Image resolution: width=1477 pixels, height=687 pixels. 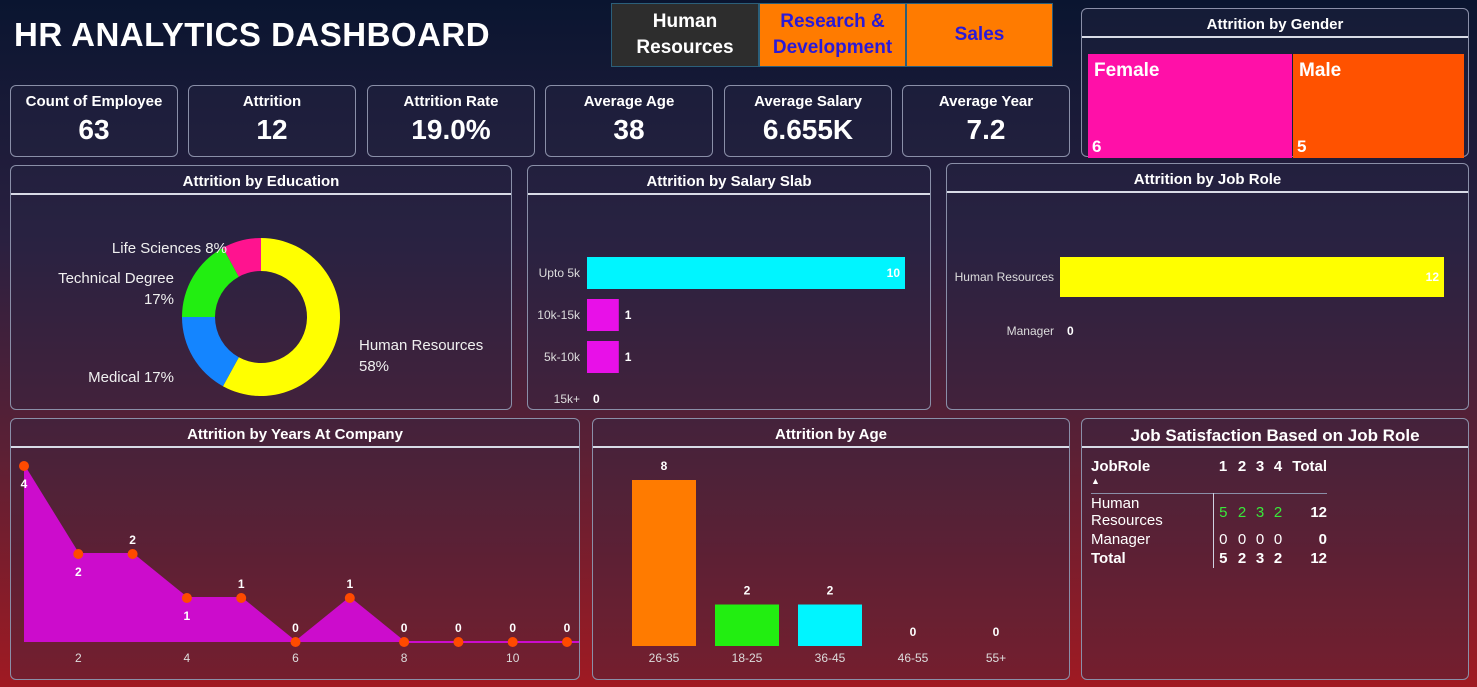 I want to click on kpi-attrition-rate: Attrition Rate 19.0%, so click(x=451, y=121).